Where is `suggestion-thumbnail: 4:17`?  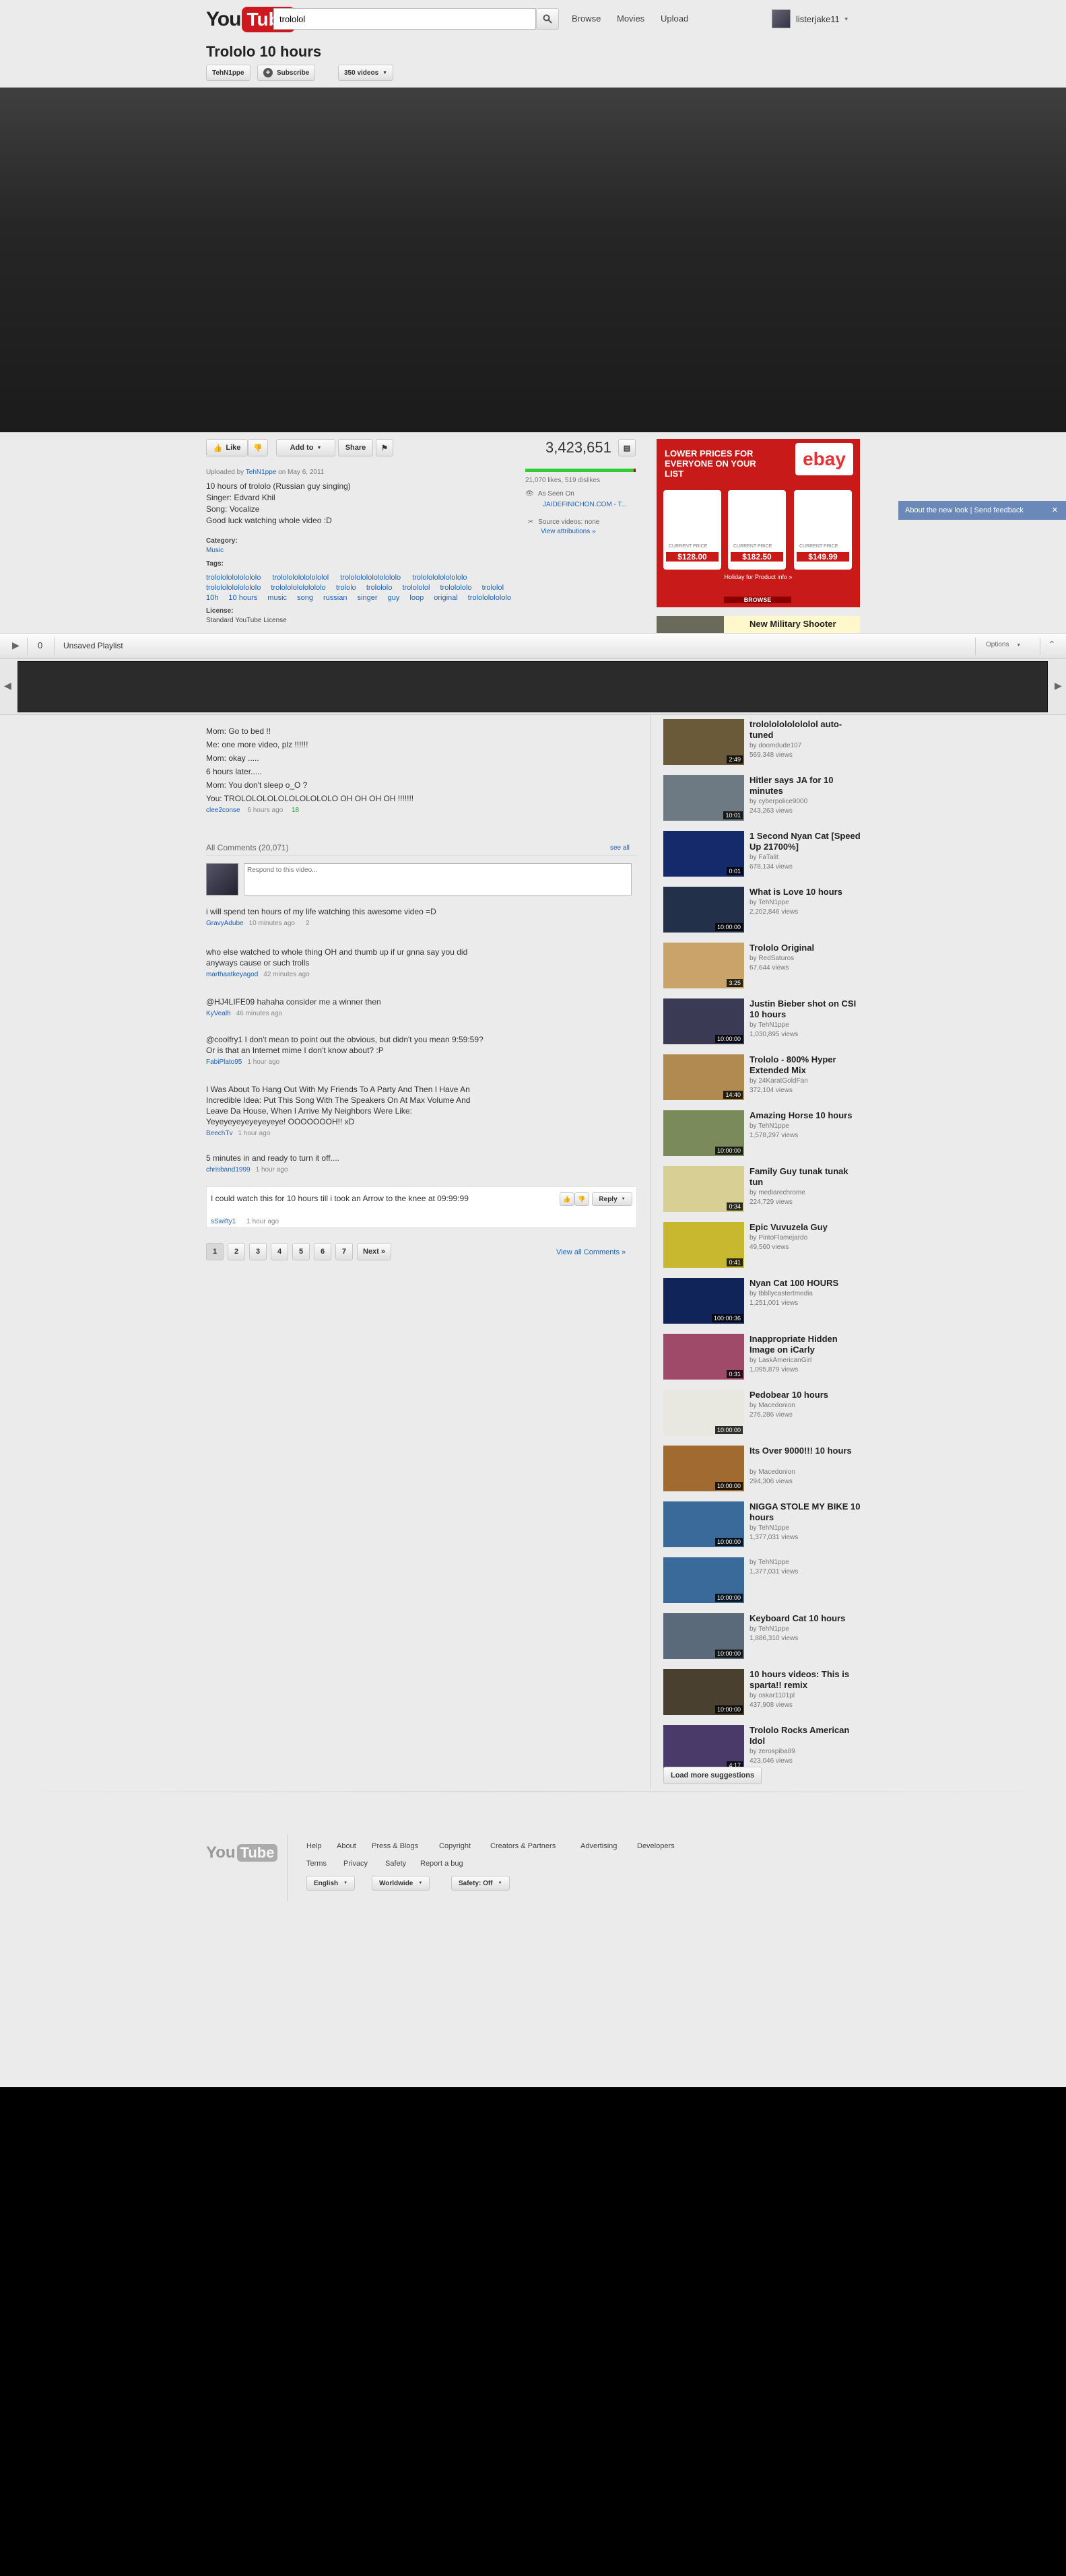 suggestion-thumbnail: 4:17 is located at coordinates (703, 1748).